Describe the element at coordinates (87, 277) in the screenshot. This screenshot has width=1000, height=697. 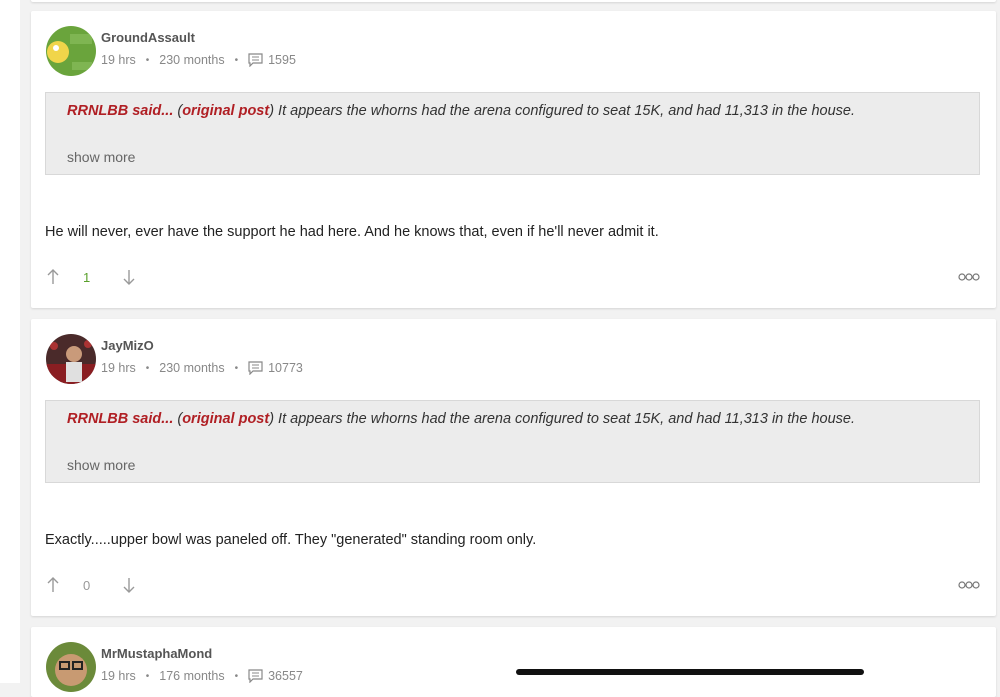
I see `vote-count: 1` at that location.